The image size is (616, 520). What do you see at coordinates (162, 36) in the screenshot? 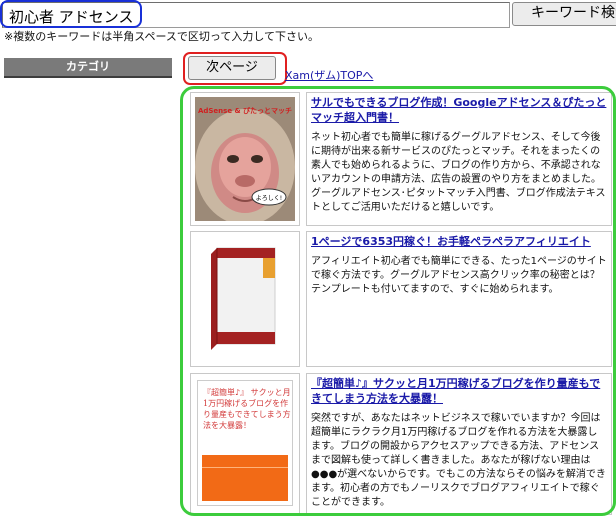
I see `search-hint: ※複数のキーワードは半角スペースで区切って入力して下さい。` at bounding box center [162, 36].